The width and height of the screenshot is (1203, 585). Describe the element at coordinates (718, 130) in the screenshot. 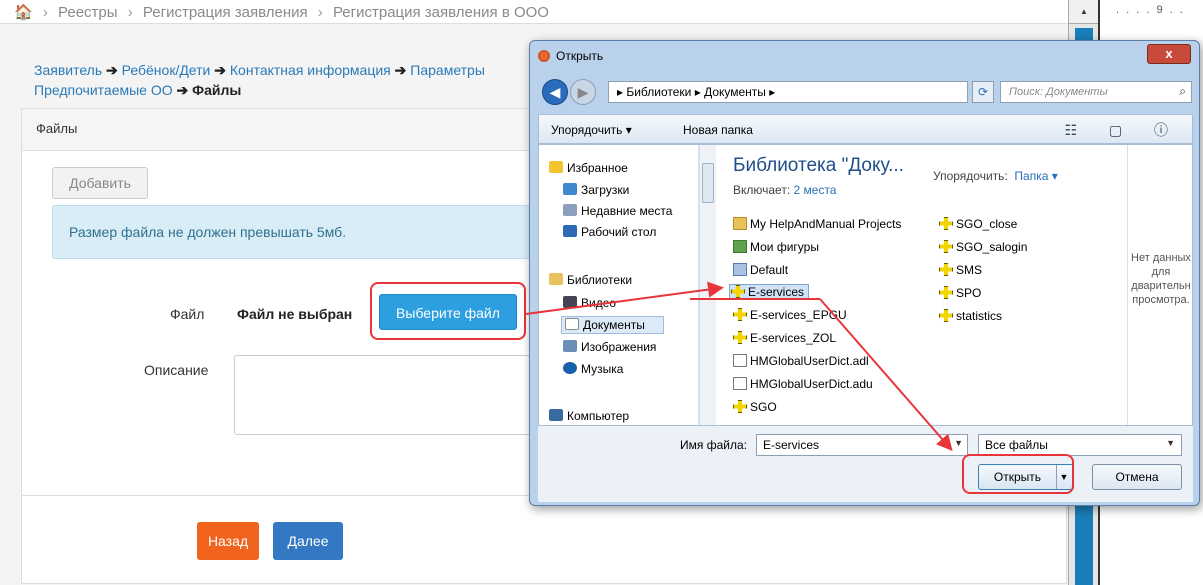

I see `new-folder-button: Новая папка` at that location.